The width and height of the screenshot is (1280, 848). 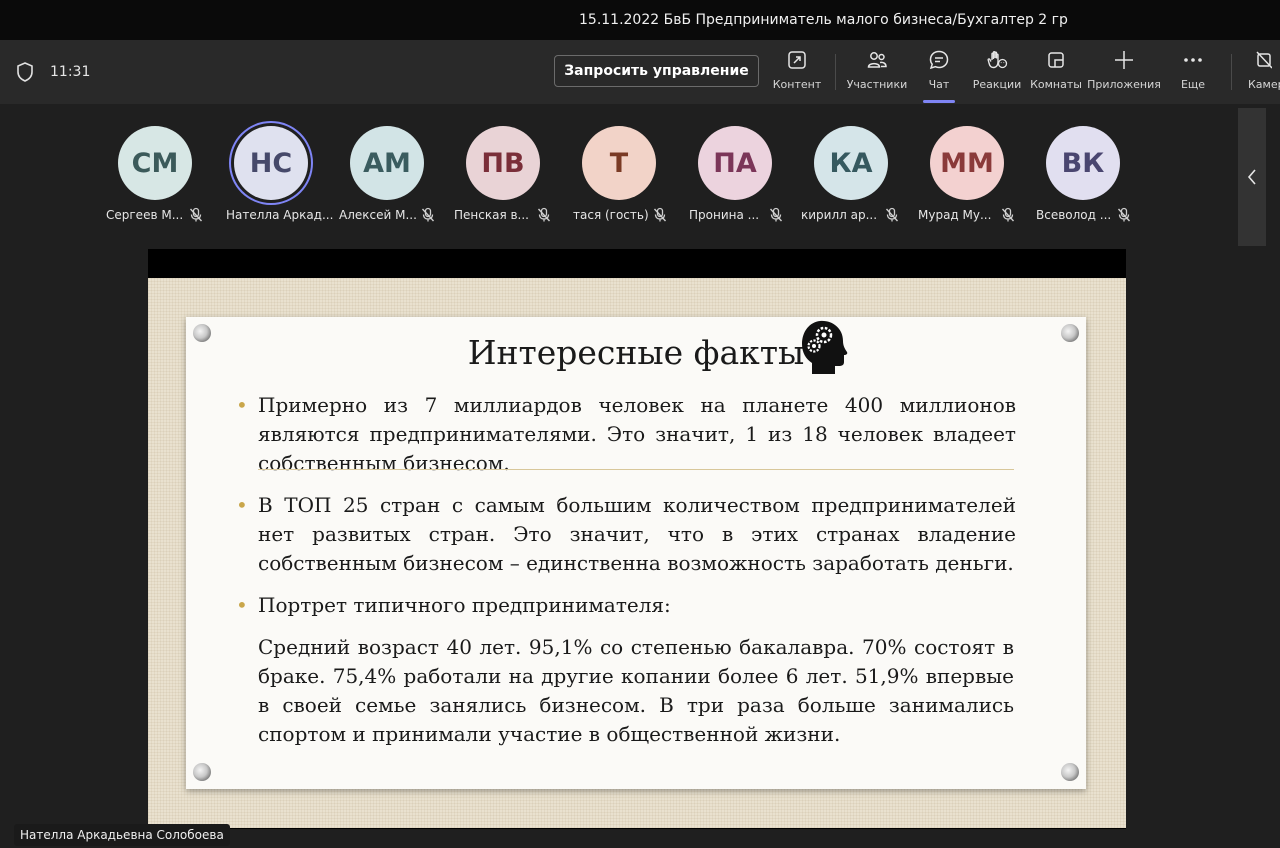 What do you see at coordinates (1193, 74) in the screenshot?
I see `more-button: Еще` at bounding box center [1193, 74].